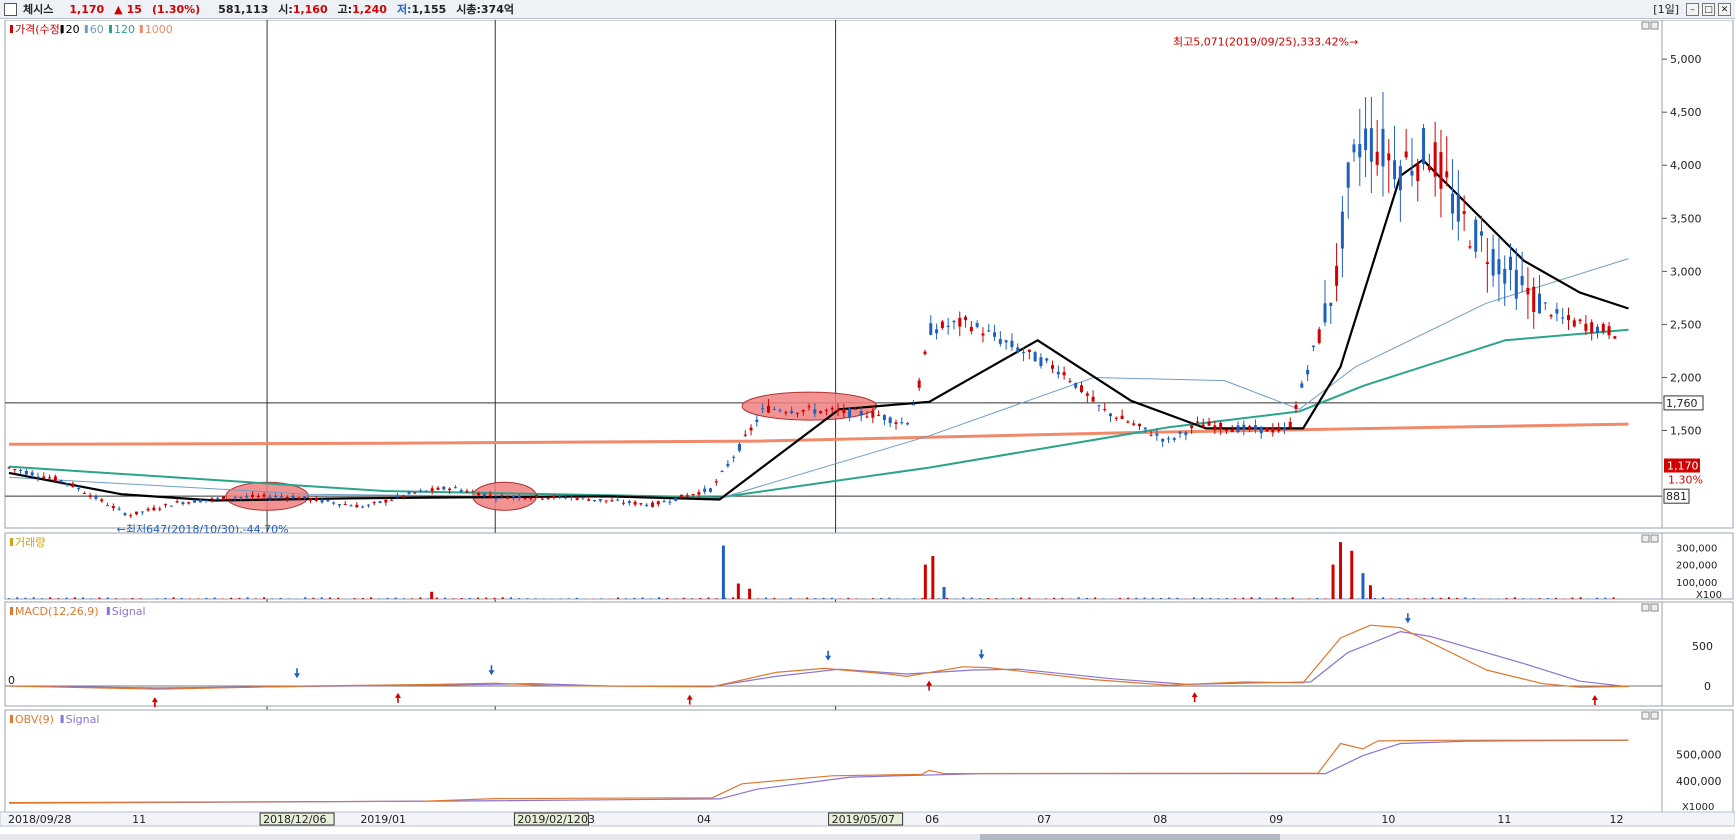  I want to click on checkbox-icon, so click(10, 9).